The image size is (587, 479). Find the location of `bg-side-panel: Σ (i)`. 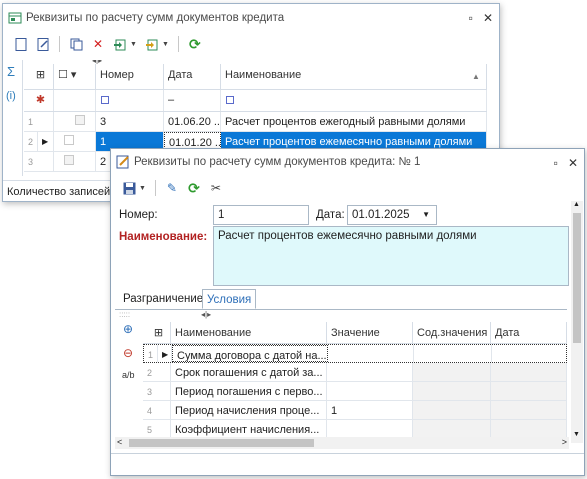

bg-side-panel: Σ (i) is located at coordinates (13, 118).